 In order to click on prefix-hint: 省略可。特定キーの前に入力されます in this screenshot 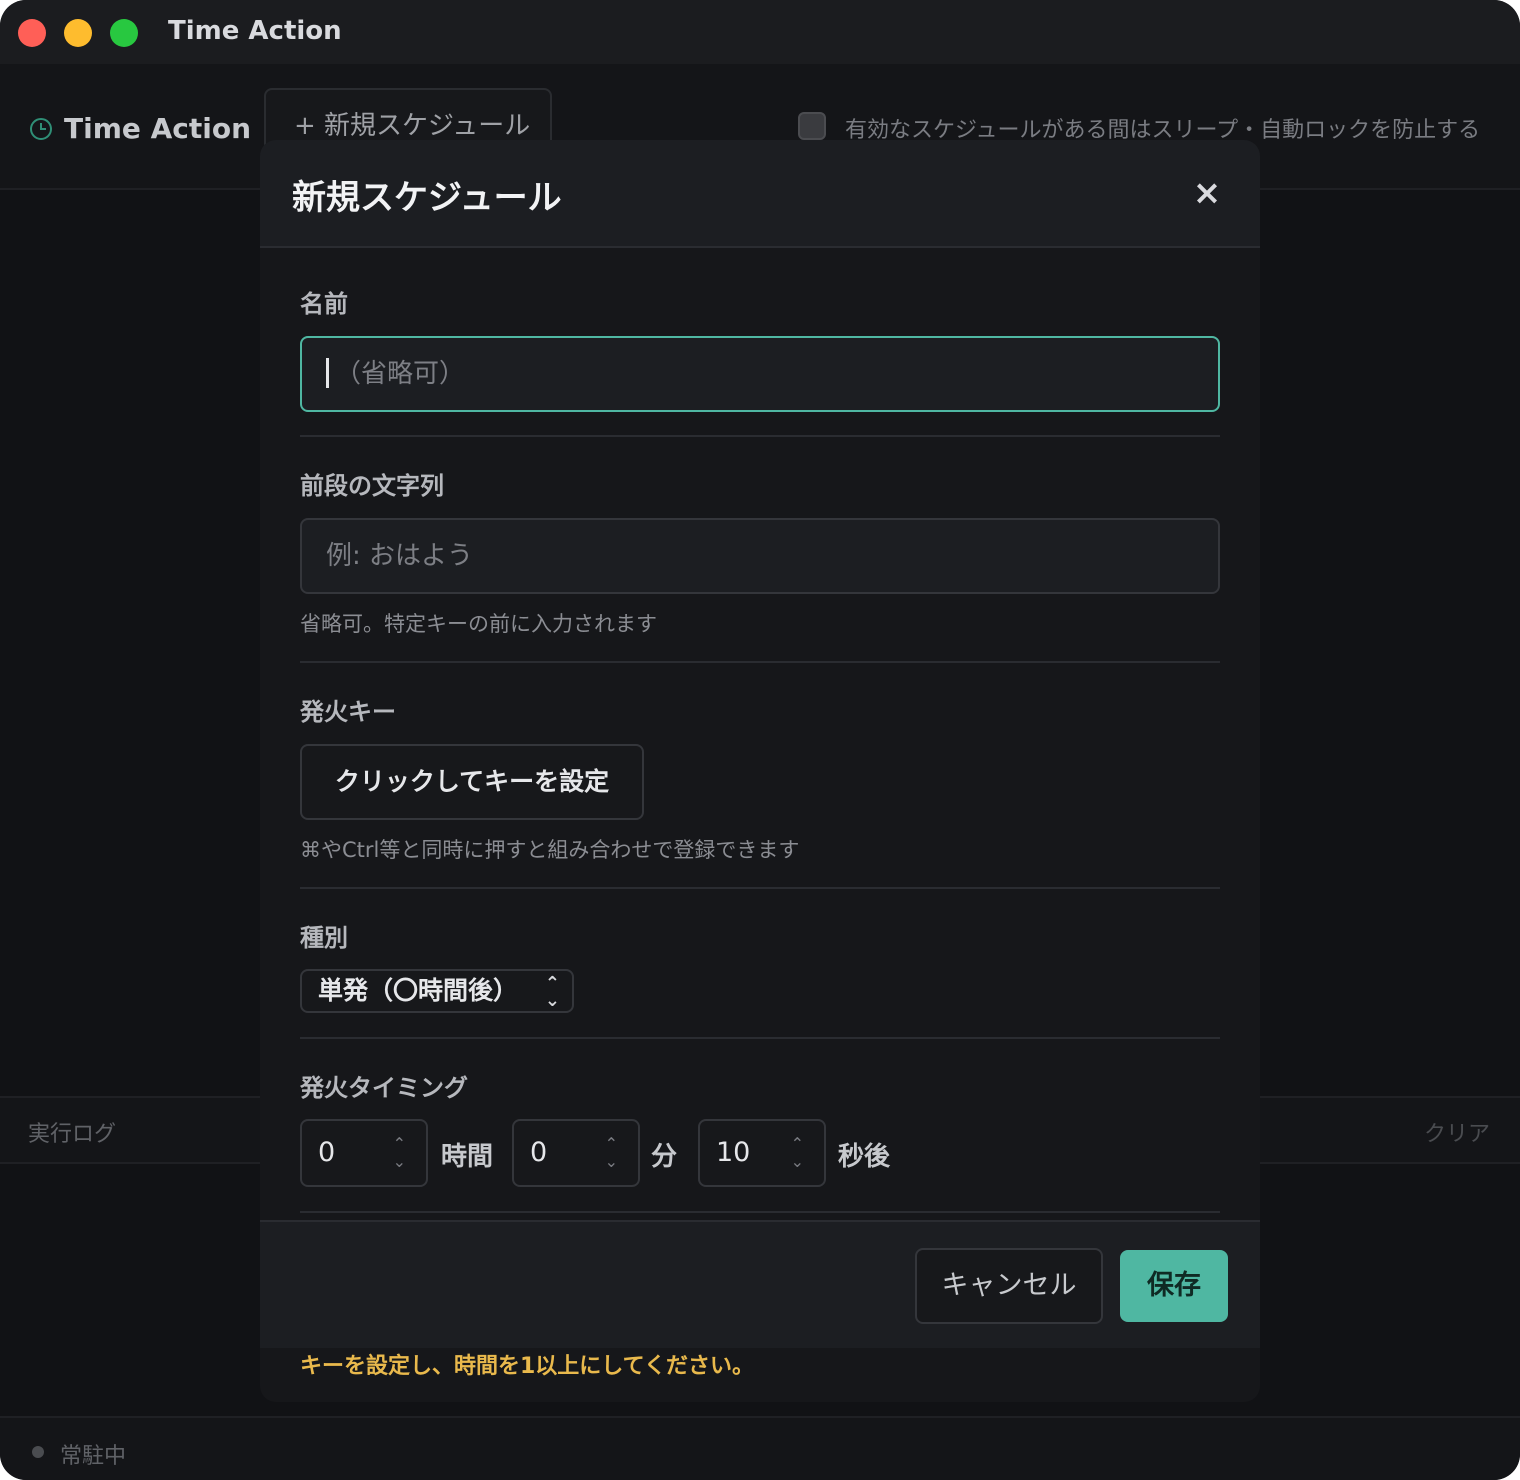, I will do `click(478, 624)`.